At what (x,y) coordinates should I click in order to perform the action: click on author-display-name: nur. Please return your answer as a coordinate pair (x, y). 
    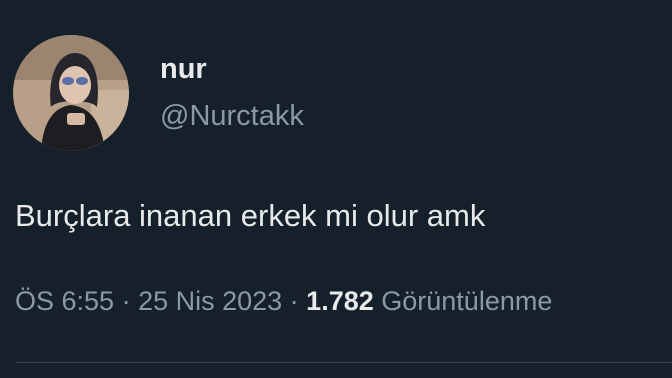
    Looking at the image, I should click on (183, 69).